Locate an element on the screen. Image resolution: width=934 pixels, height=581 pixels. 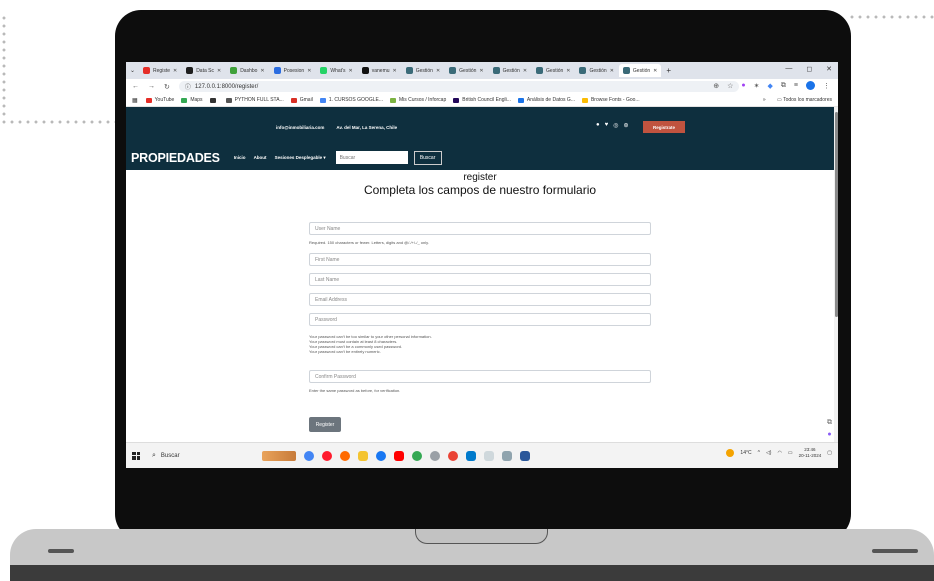
facebook-icon is located at coordinates (381, 455).